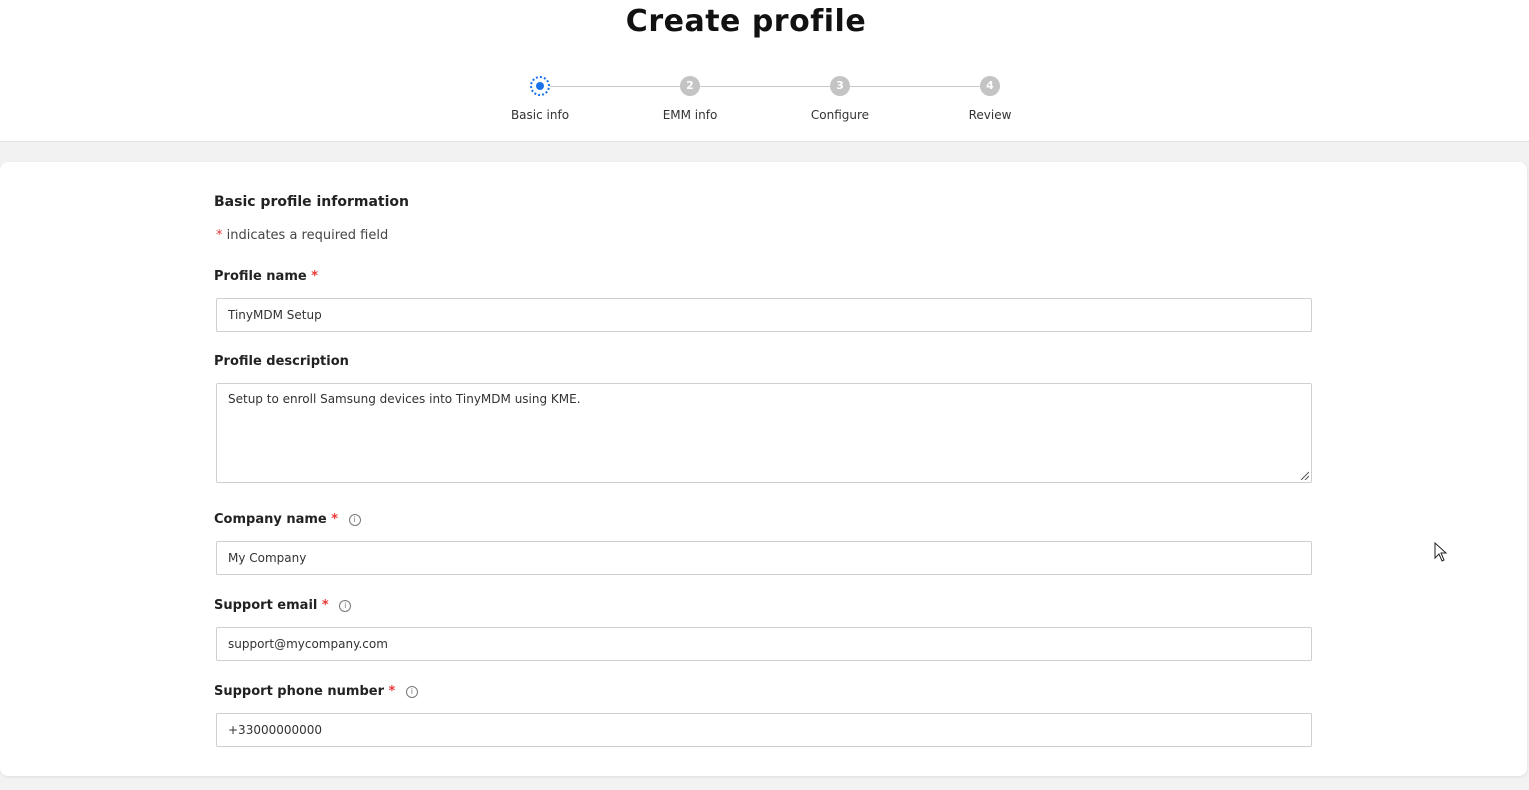 This screenshot has height=790, width=1529. What do you see at coordinates (840, 115) in the screenshot?
I see `step-label: Configure` at bounding box center [840, 115].